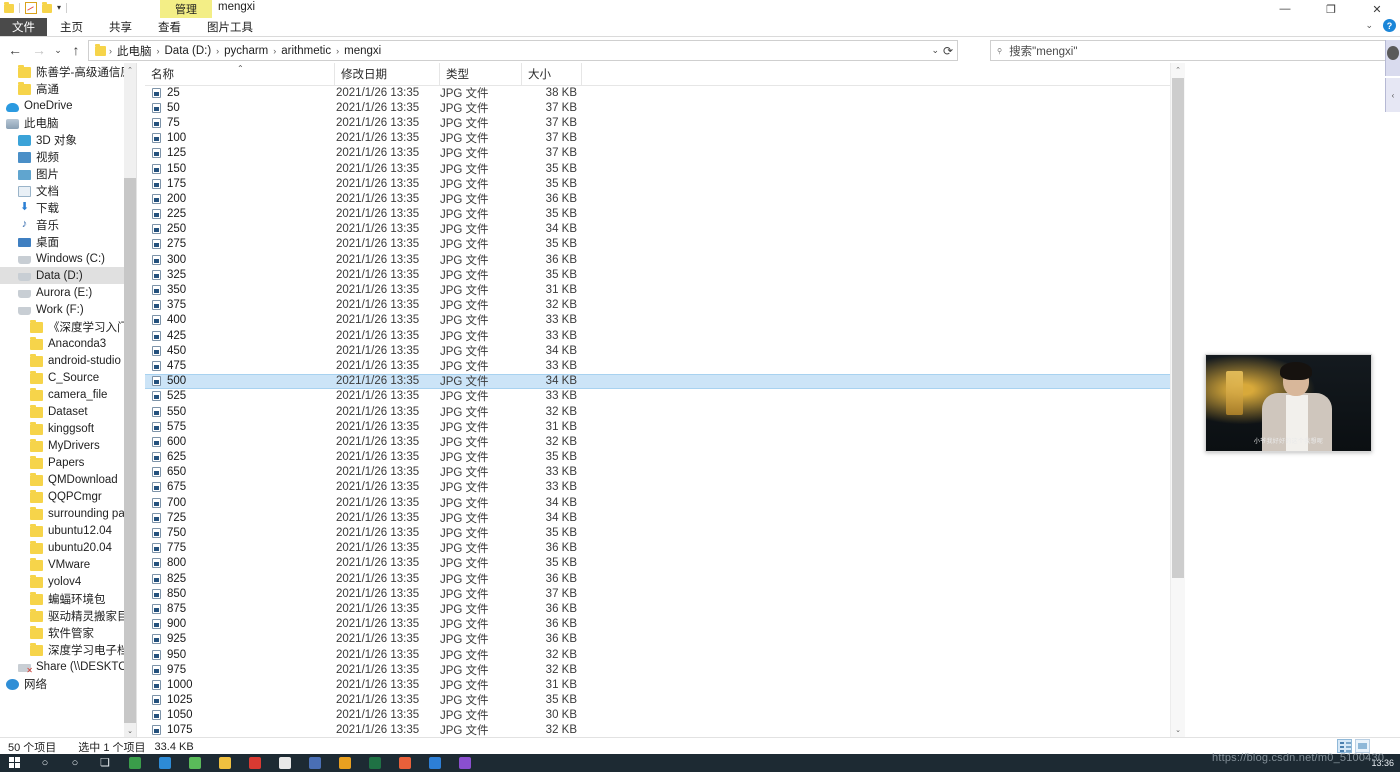 The height and width of the screenshot is (772, 1400). I want to click on table-row: 250 2021/1/26 13:35 JPG 文件 34 KB, so click(657, 229).